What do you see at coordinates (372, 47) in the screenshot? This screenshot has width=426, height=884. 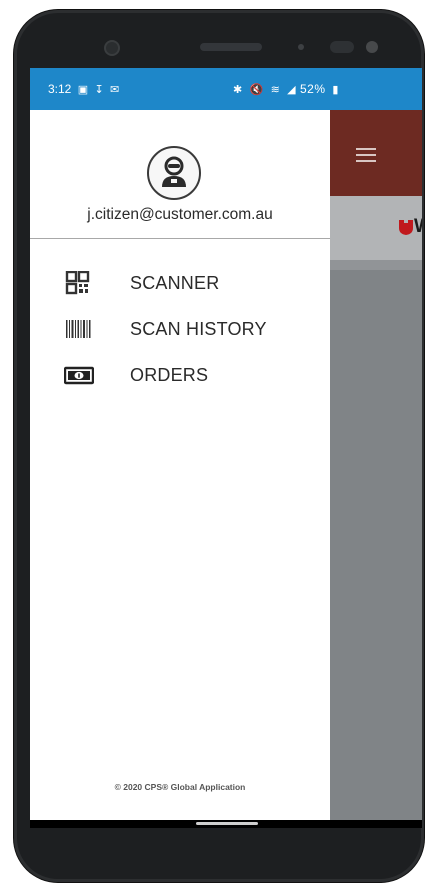 I see `secondary-camera` at bounding box center [372, 47].